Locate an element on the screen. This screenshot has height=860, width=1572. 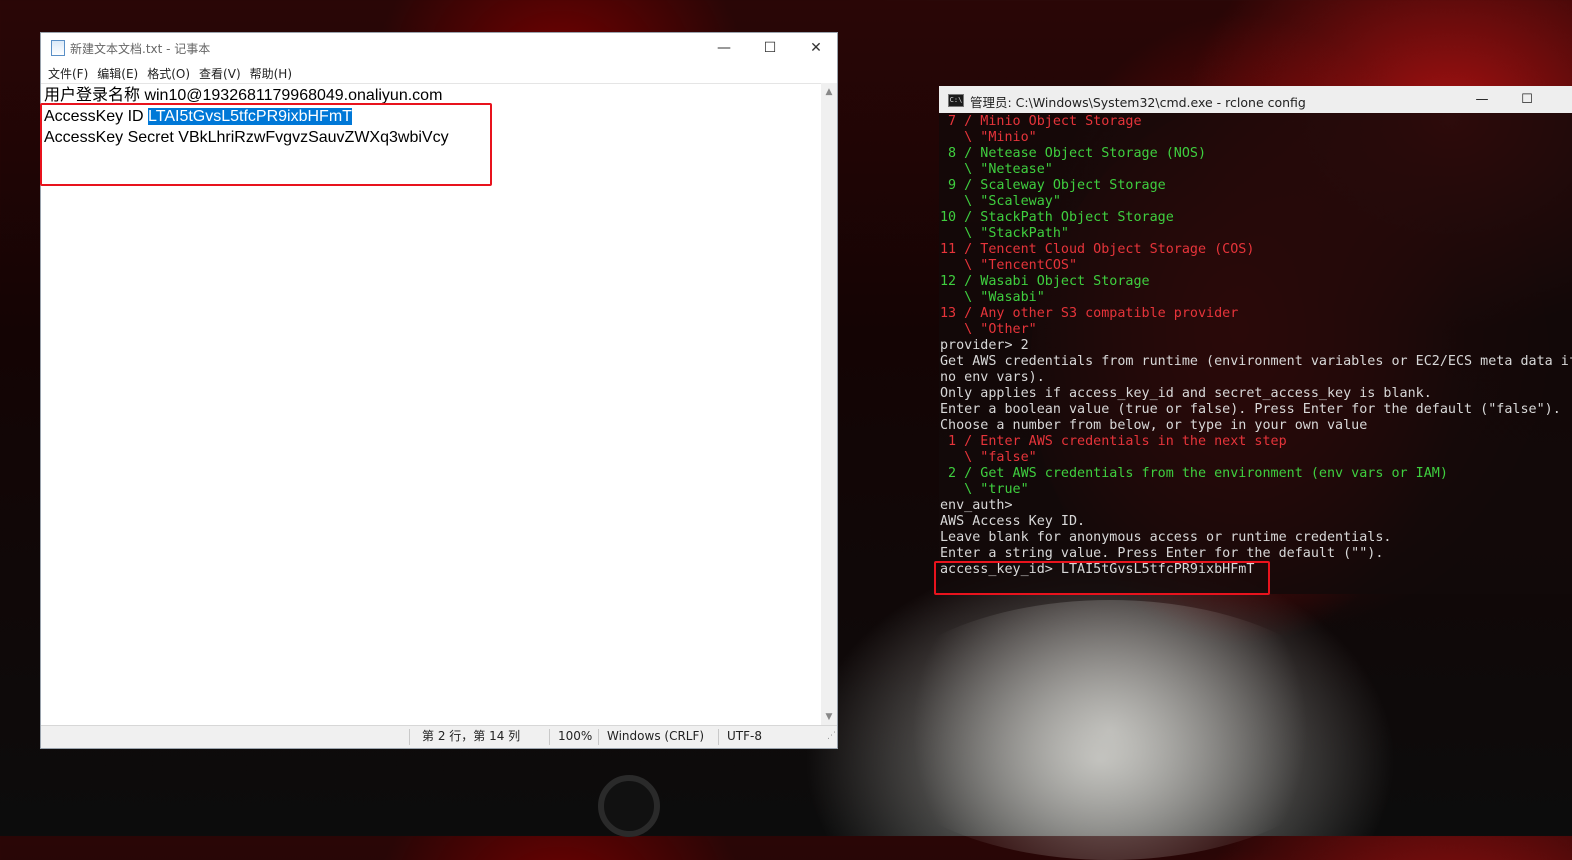
cmd-app-icon: C:\ is located at coordinates (956, 100).